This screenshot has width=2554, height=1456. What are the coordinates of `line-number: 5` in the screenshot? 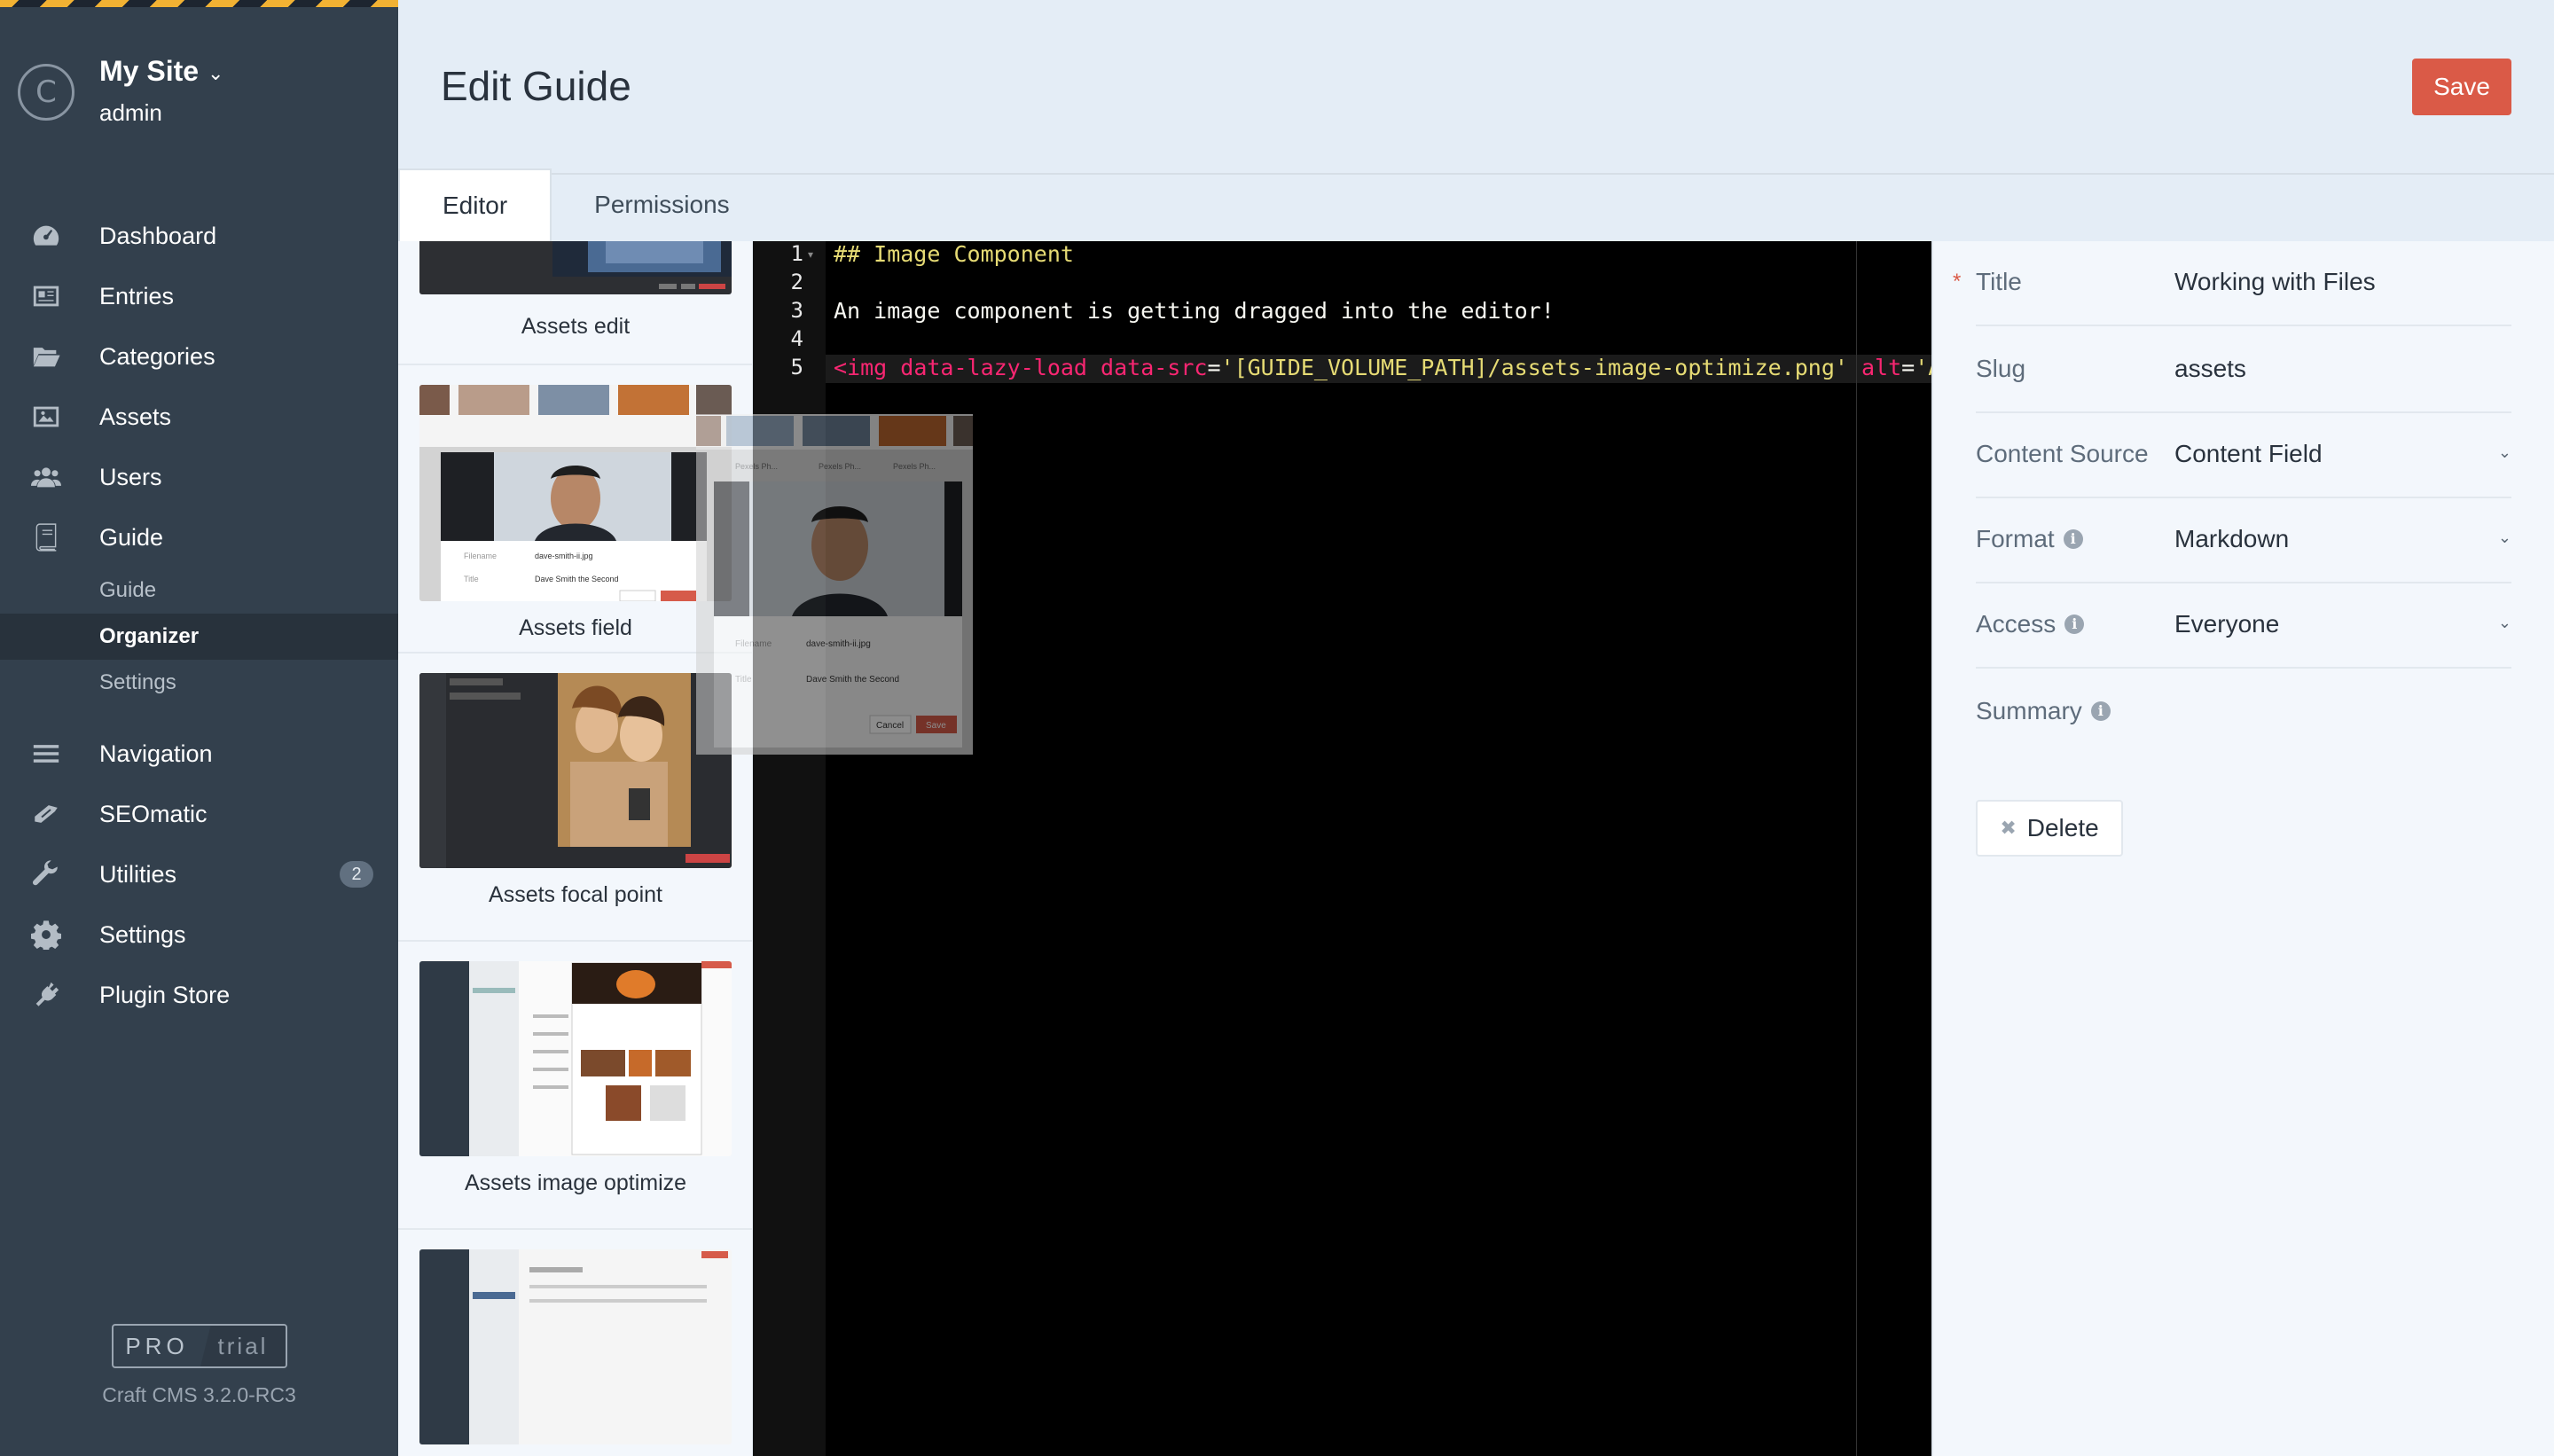 It's located at (796, 367).